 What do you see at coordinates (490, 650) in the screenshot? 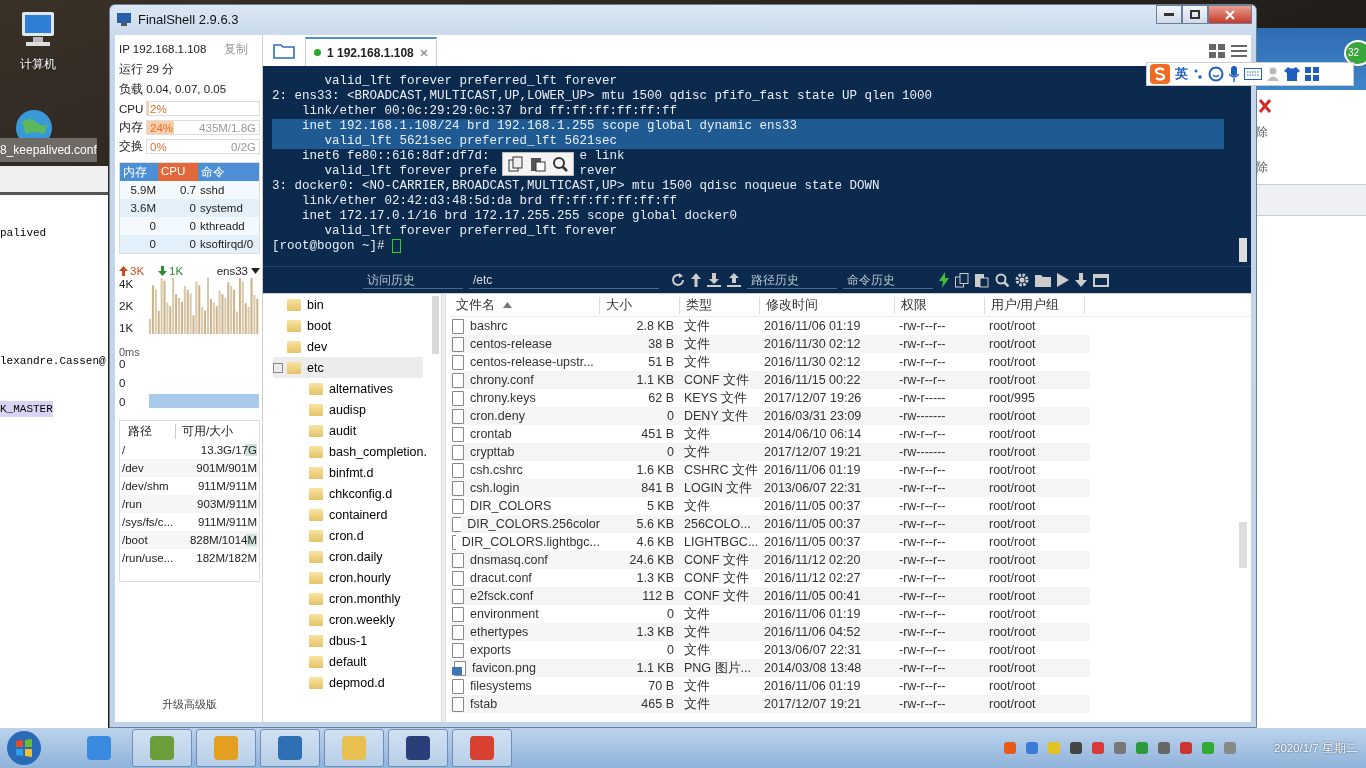
I see `file-name: exports` at bounding box center [490, 650].